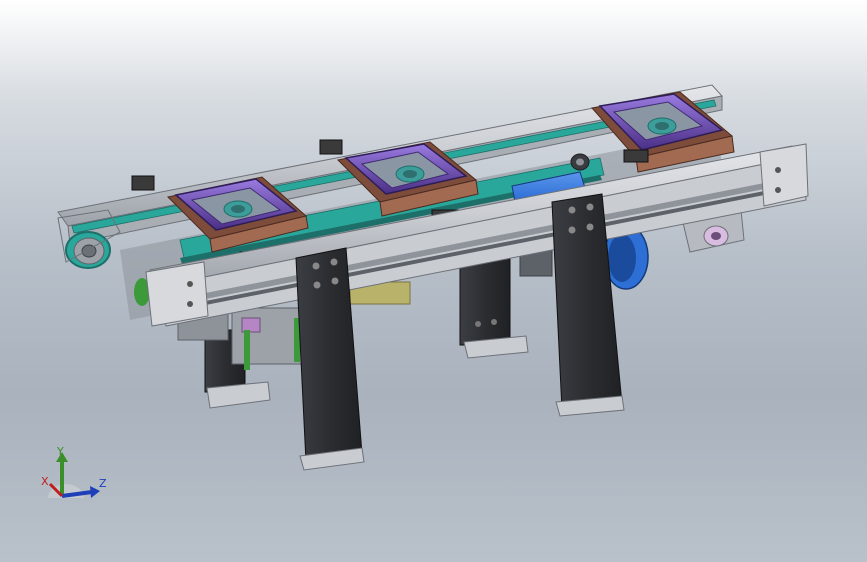  Describe the element at coordinates (45, 481) in the screenshot. I see `triad-x-label: X` at that location.